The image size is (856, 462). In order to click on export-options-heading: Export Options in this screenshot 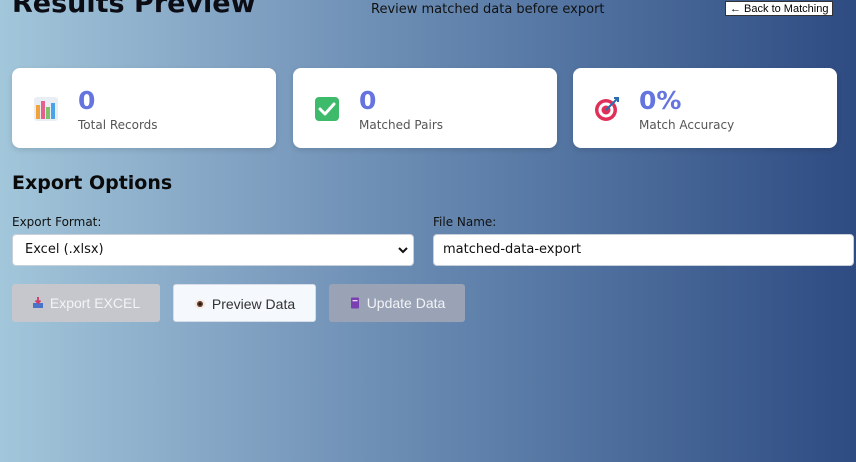, I will do `click(92, 183)`.